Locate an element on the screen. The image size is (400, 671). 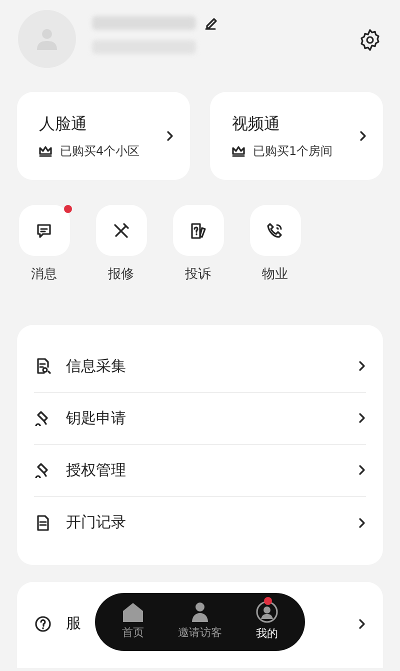
edit-icon is located at coordinates (211, 23).